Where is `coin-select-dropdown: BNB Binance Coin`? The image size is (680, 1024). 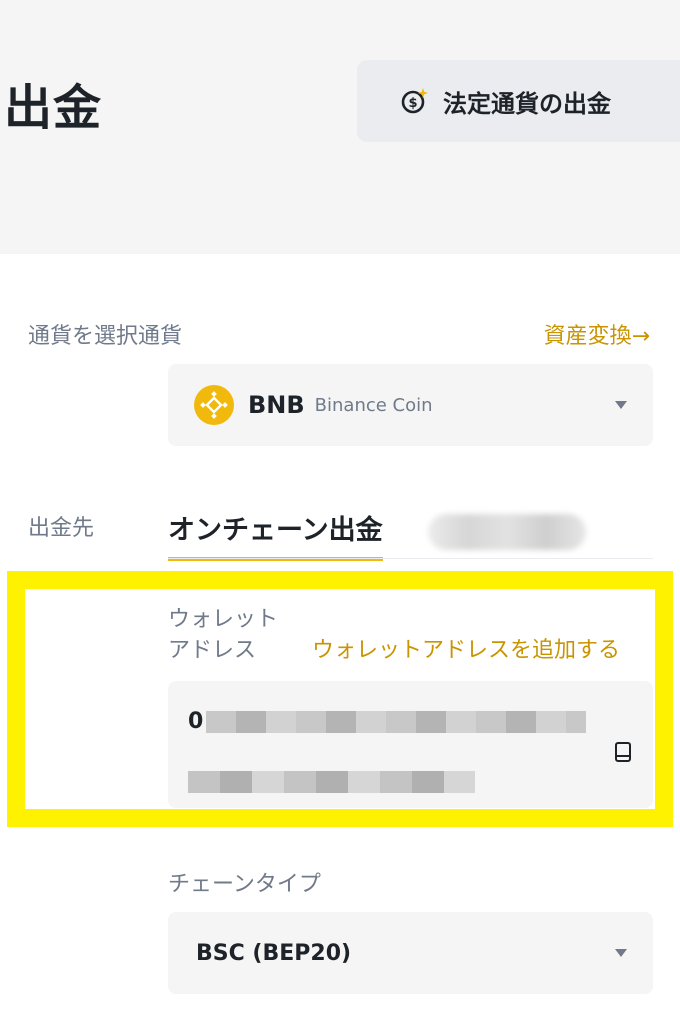
coin-select-dropdown: BNB Binance Coin is located at coordinates (410, 405).